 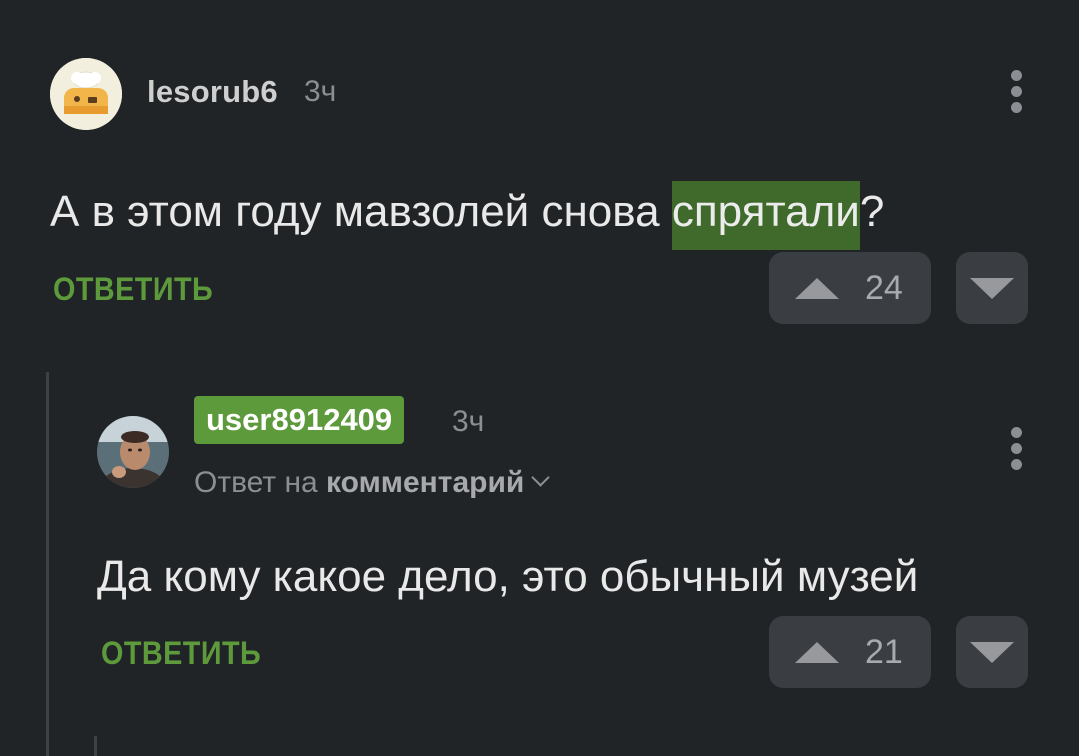 What do you see at coordinates (361, 211) in the screenshot?
I see `comment-text-part: А в этом году мавзолей снова` at bounding box center [361, 211].